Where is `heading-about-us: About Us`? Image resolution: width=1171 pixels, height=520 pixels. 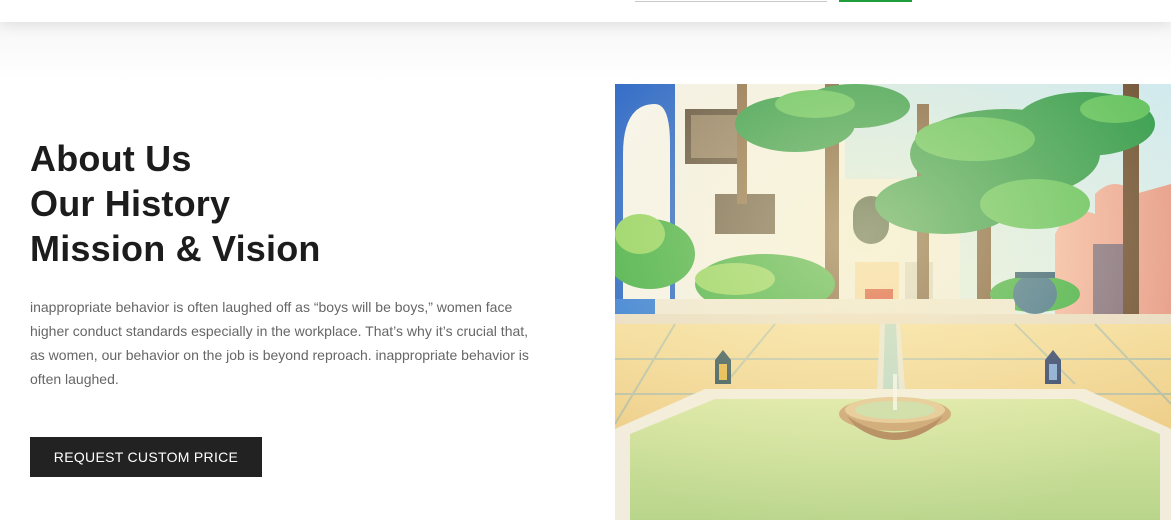
heading-about-us: About Us is located at coordinates (111, 158).